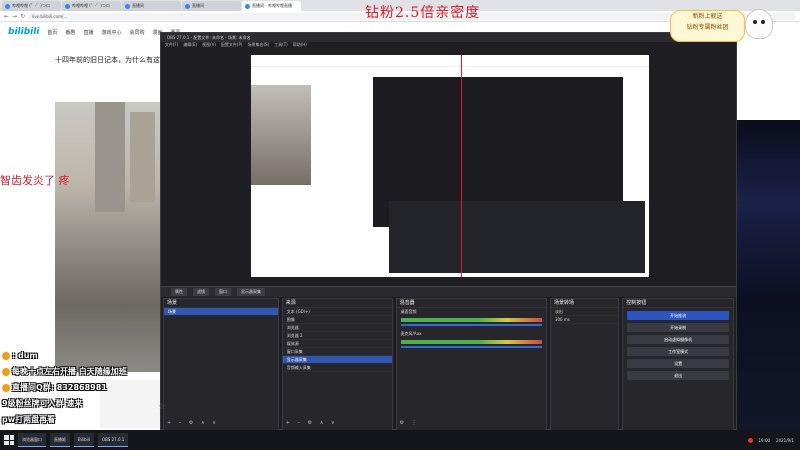 The height and width of the screenshot is (450, 800). I want to click on obs-title-bar: OBS 27.0.1 - 配置文件: 未命名 - 场景: 未命名, so click(448, 37).